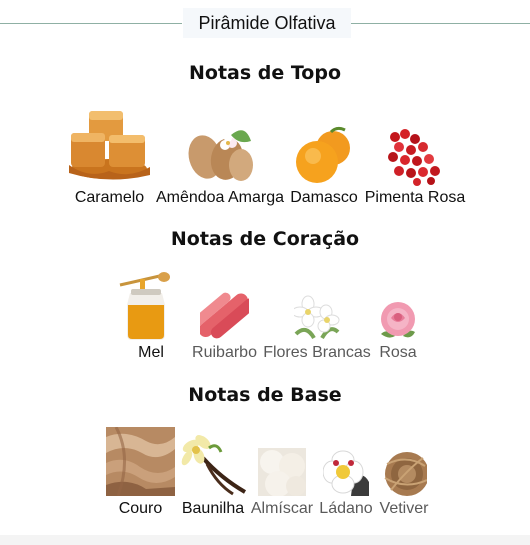 The height and width of the screenshot is (545, 530). Describe the element at coordinates (324, 197) in the screenshot. I see `note-label: Damasco` at that location.